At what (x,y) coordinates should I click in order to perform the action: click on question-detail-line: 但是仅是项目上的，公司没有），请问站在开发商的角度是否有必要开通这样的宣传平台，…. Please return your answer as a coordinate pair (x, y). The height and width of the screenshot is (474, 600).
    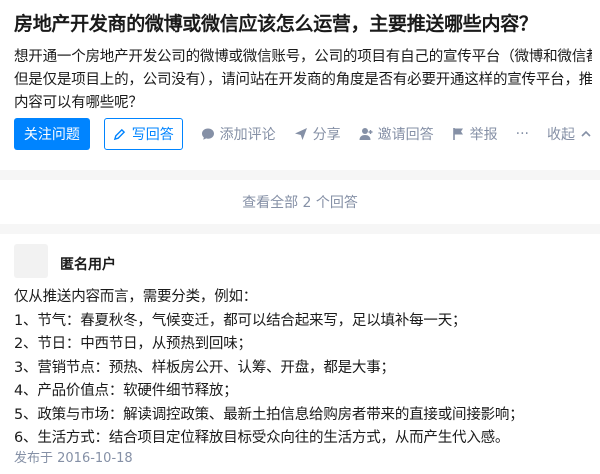
    Looking at the image, I should click on (303, 80).